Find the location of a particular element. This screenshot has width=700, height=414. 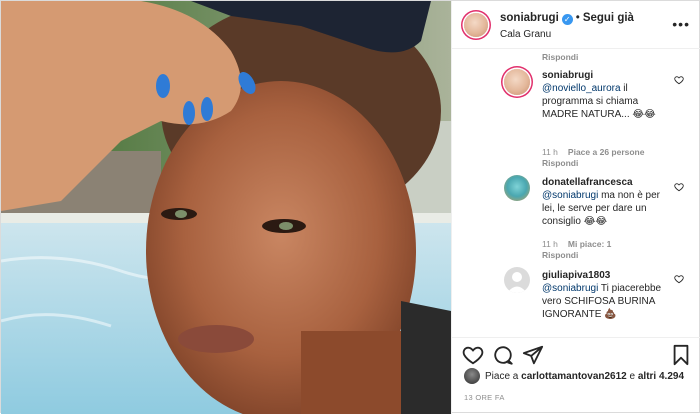

liker-username: carlottamantovan2612 is located at coordinates (574, 376).